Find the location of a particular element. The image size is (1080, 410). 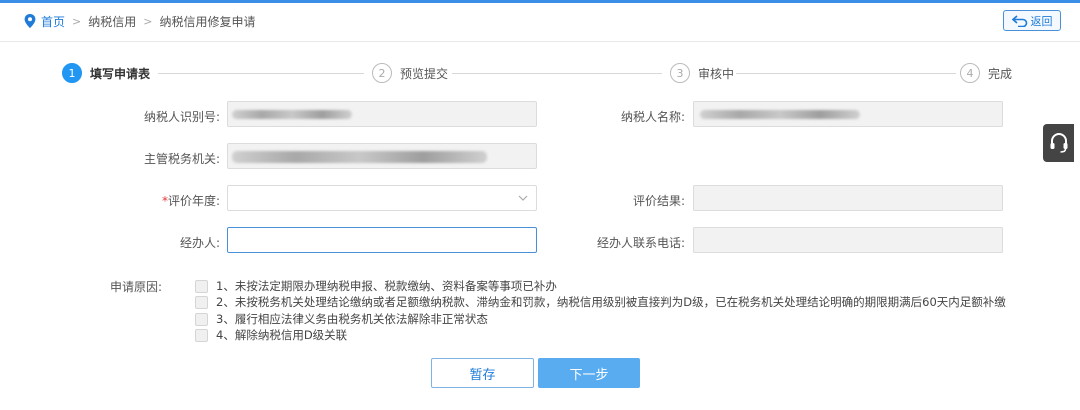

step-fill-form: 1 填写申请表 is located at coordinates (106, 73).